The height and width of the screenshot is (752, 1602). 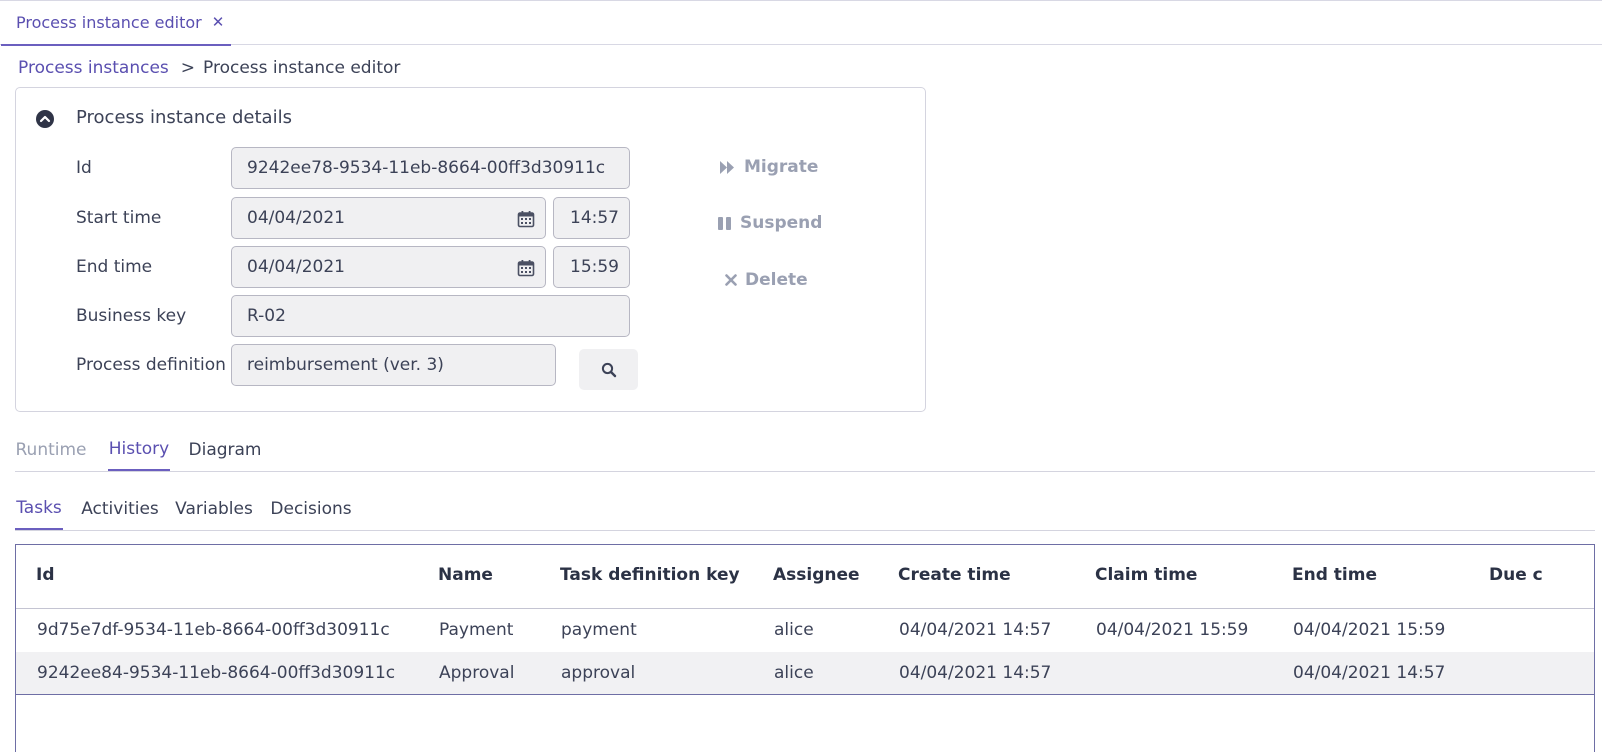 I want to click on suspend-label: Suspend, so click(x=781, y=223).